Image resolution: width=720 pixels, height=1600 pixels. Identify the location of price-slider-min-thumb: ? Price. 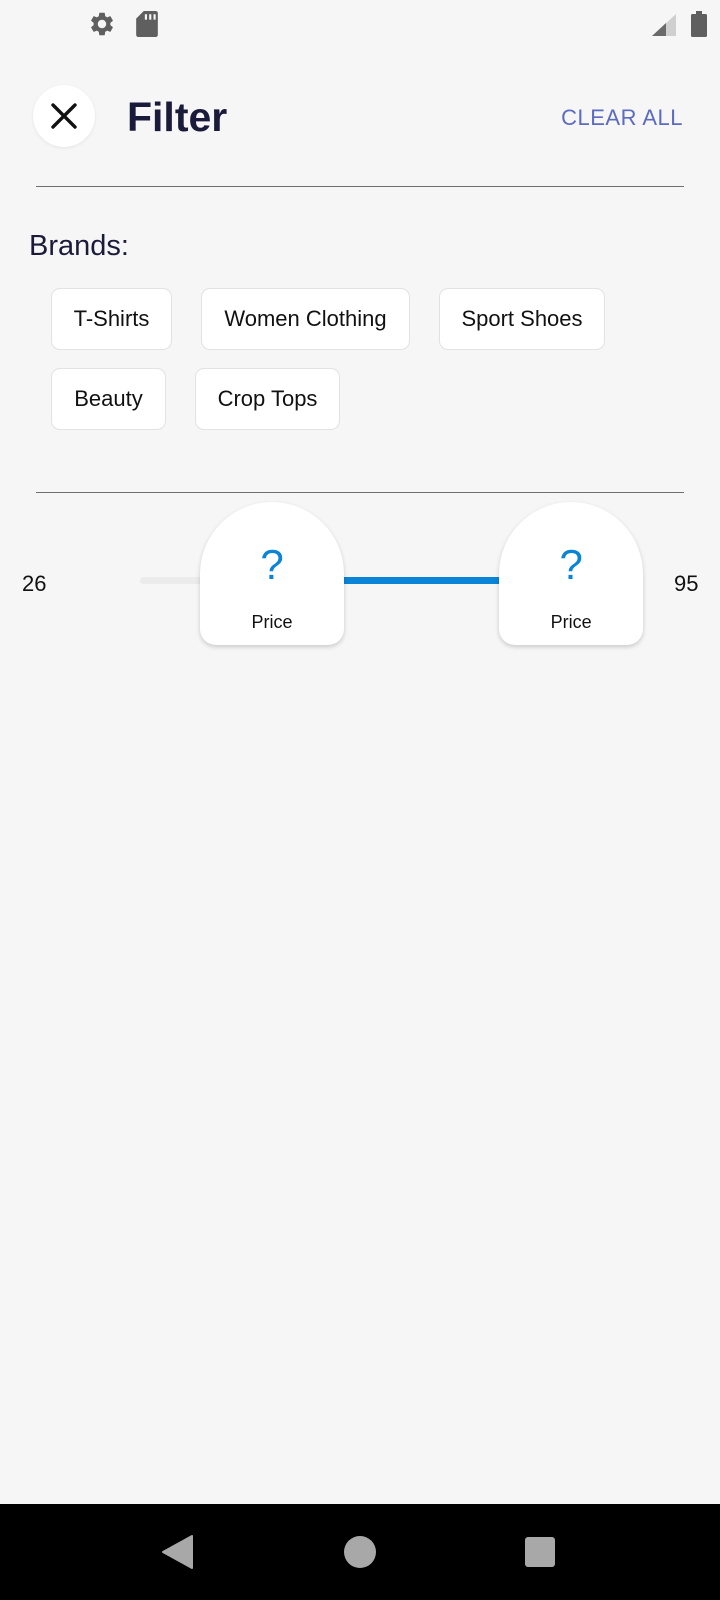
(272, 573).